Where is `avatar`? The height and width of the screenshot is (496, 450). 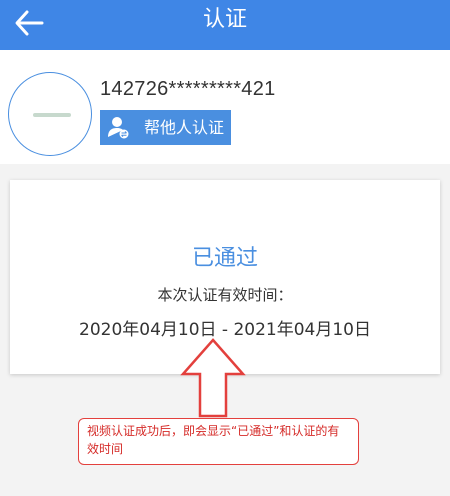
avatar is located at coordinates (50, 114).